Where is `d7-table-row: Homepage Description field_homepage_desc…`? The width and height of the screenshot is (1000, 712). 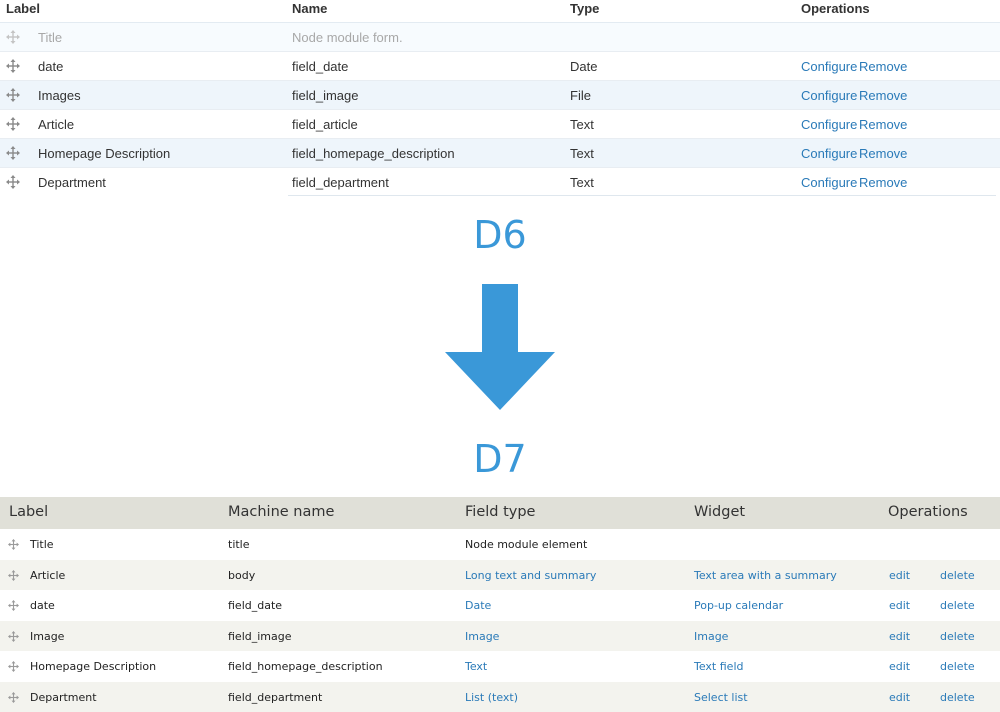
d7-table-row: Homepage Description field_homepage_desc… is located at coordinates (500, 666).